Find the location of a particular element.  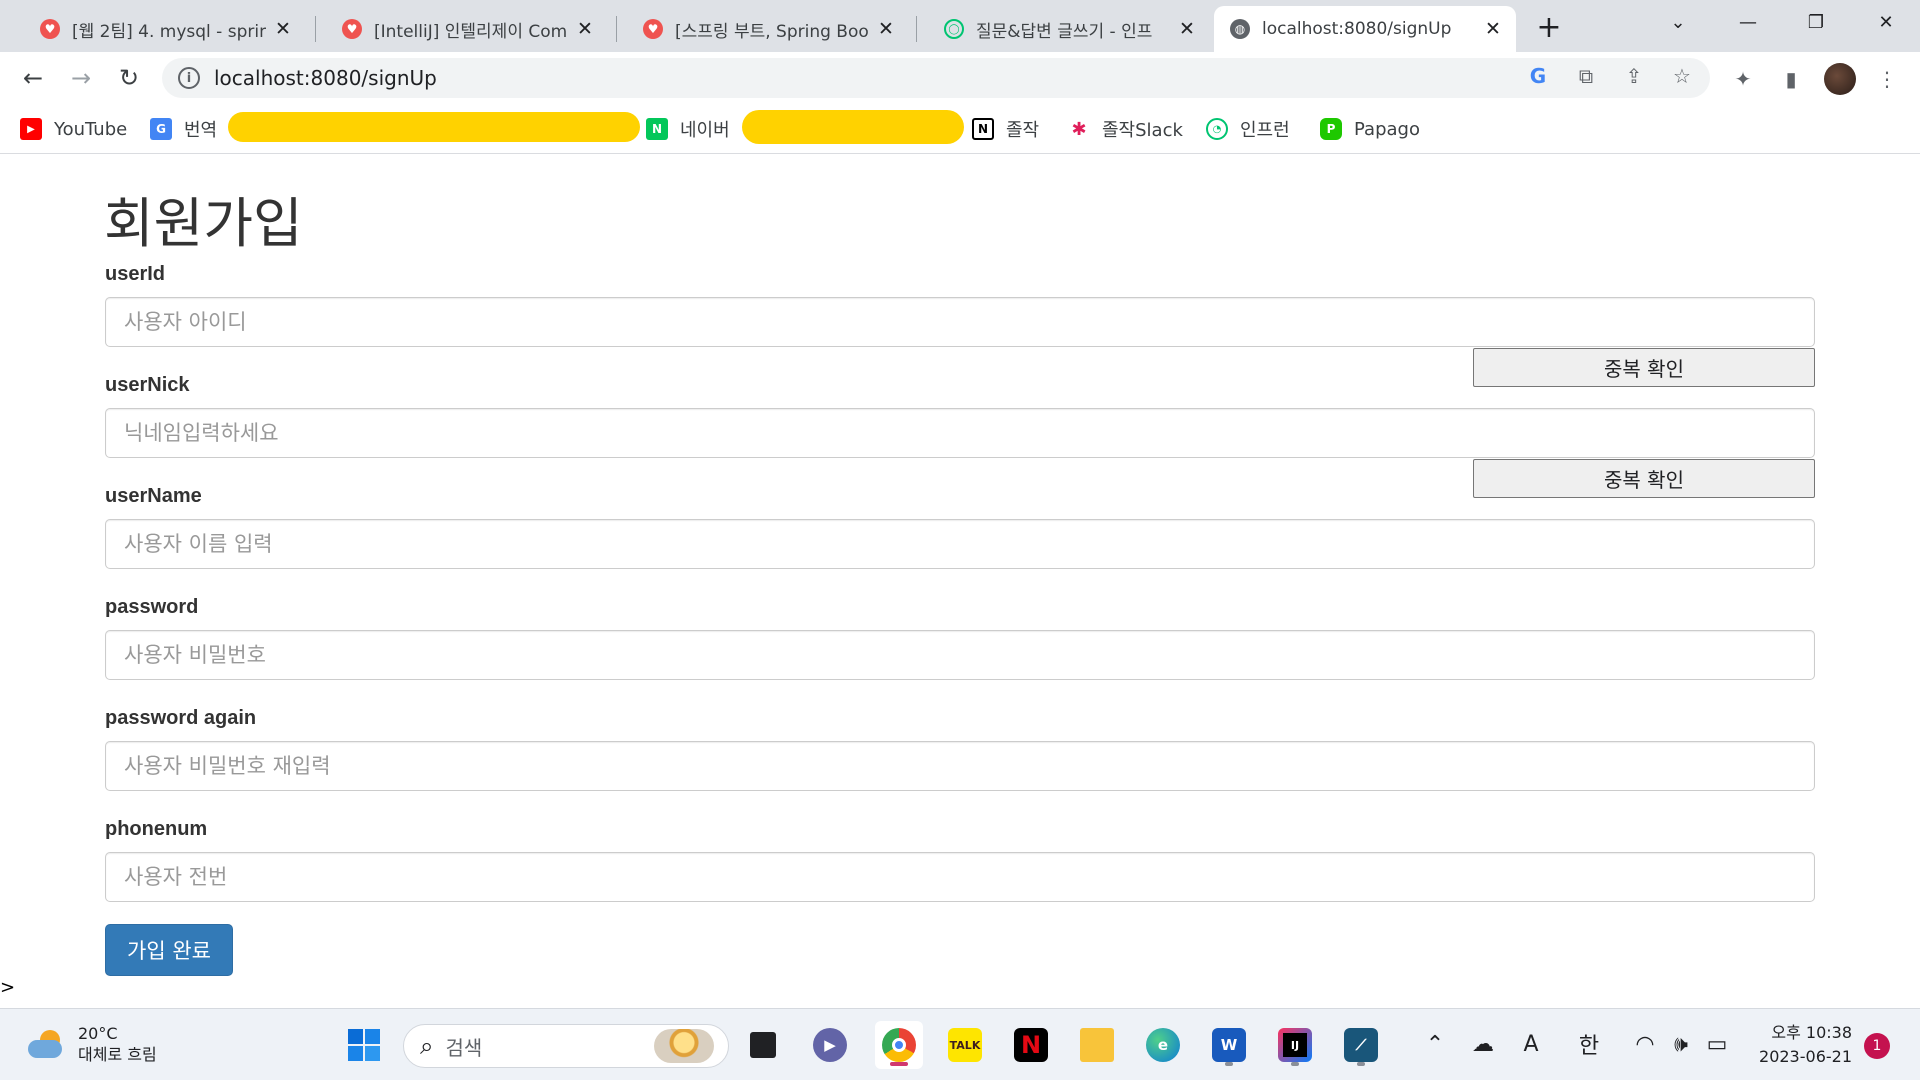

profile-avatar is located at coordinates (1840, 79).